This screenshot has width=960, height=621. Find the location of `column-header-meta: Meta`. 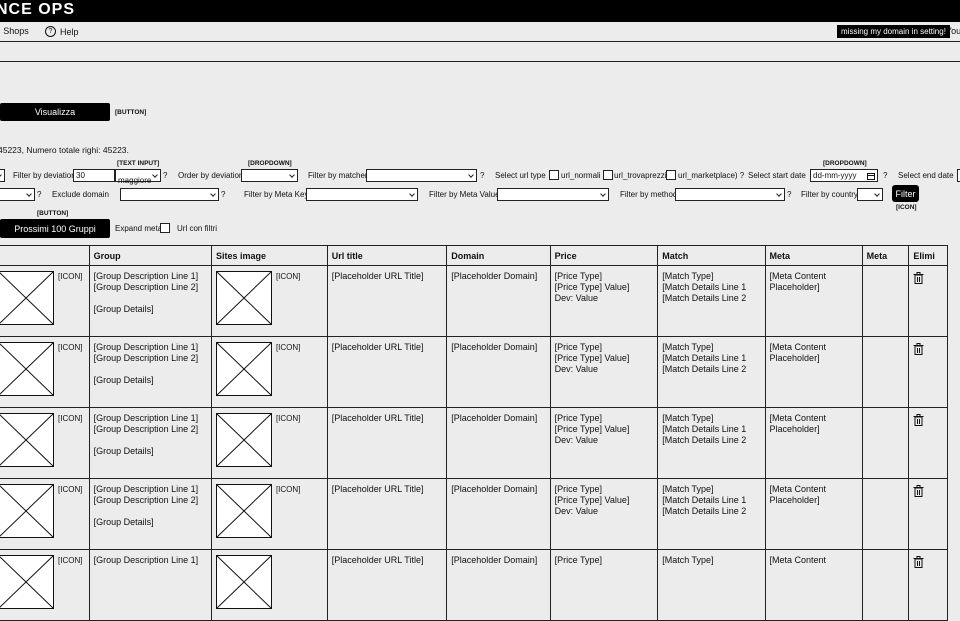

column-header-meta: Meta is located at coordinates (813, 255).